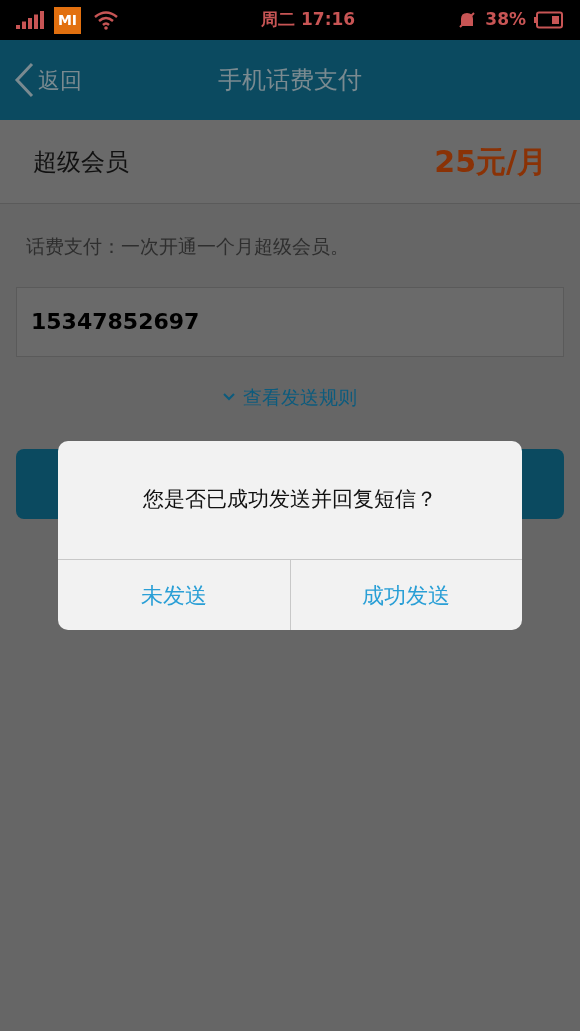 The height and width of the screenshot is (1031, 580). Describe the element at coordinates (31, 20) in the screenshot. I see `signal-icon` at that location.